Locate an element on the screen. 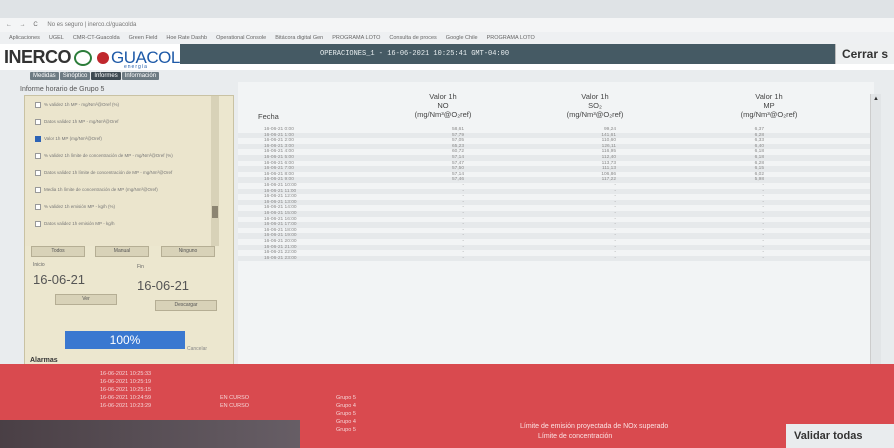 Image resolution: width=894 pixels, height=448 pixels. selection-buttons: Todos Manual Ninguno is located at coordinates (124, 252).